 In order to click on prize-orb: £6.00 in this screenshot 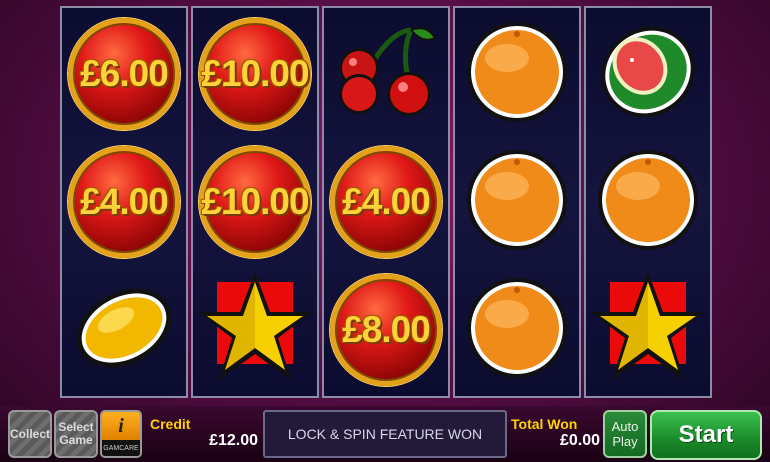, I will do `click(124, 74)`.